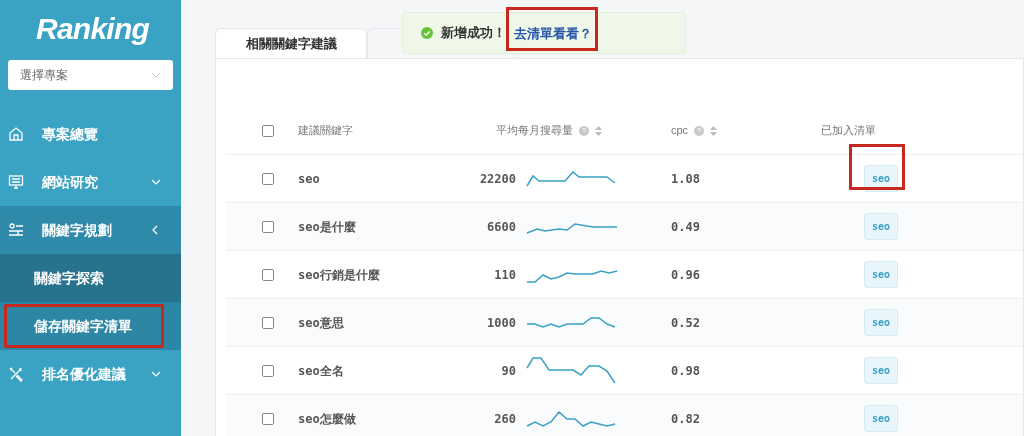  I want to click on keyword-cell-text: seo是什麼, so click(327, 227).